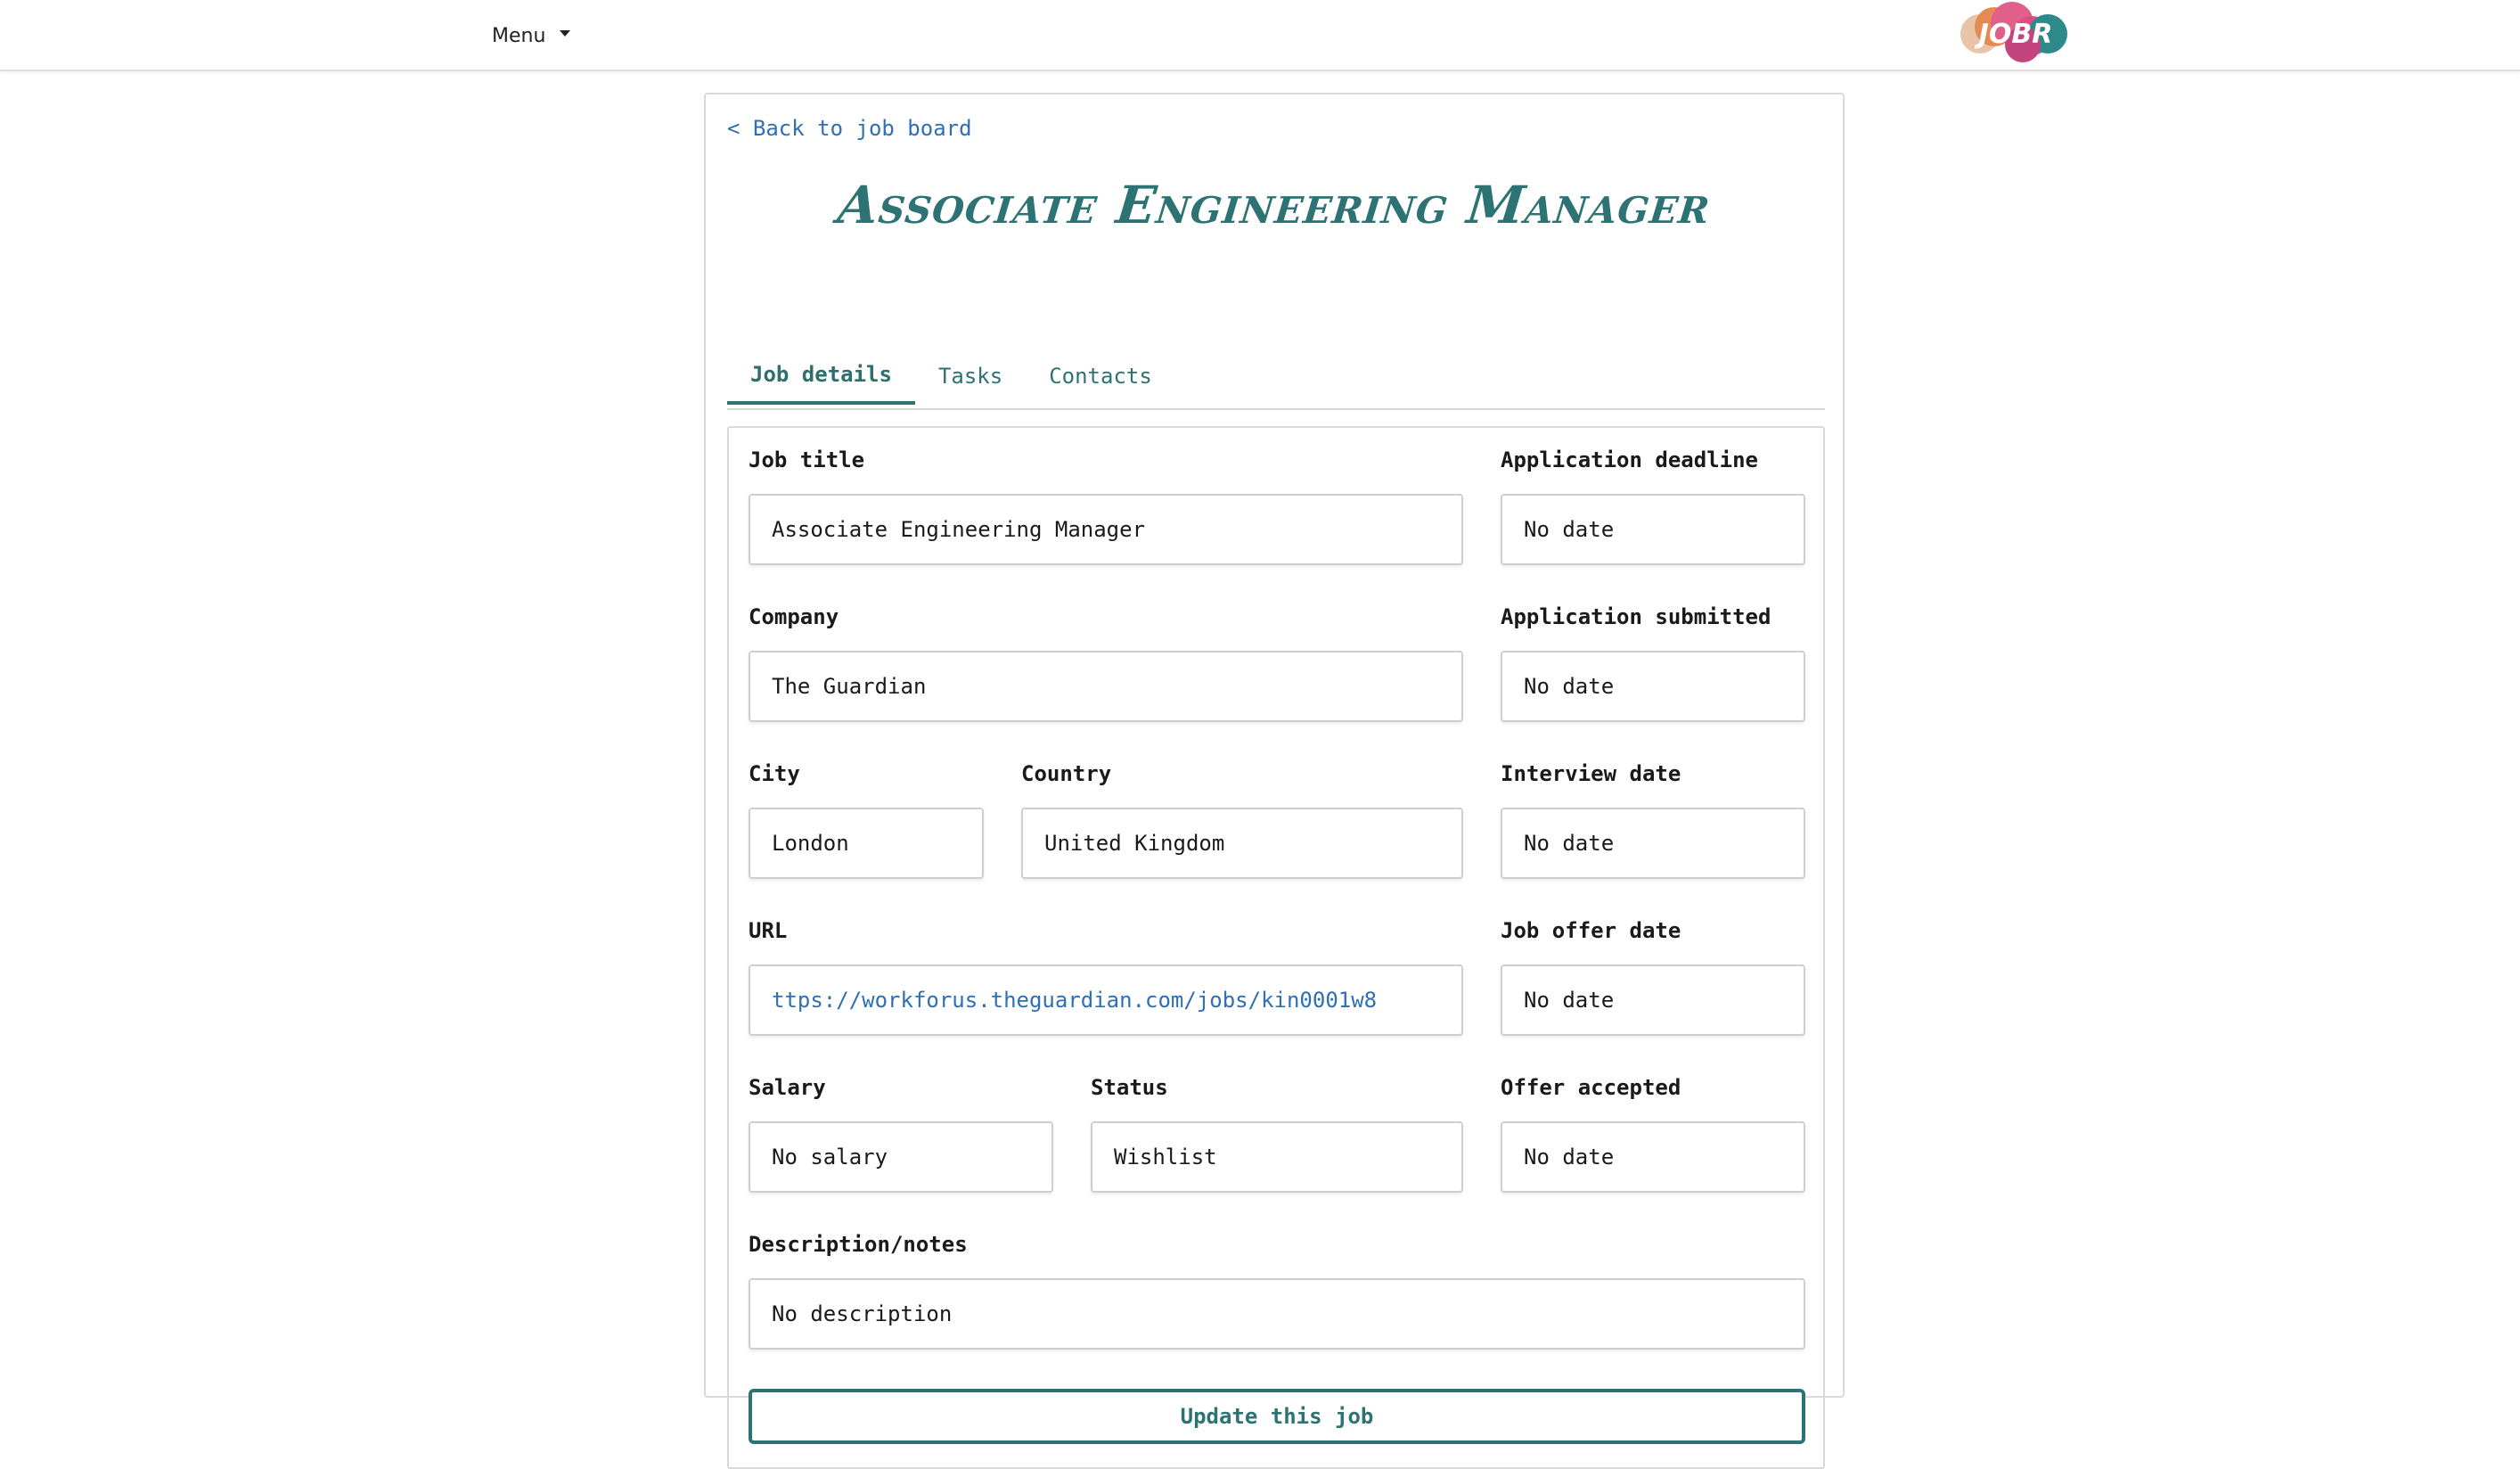  Describe the element at coordinates (858, 1244) in the screenshot. I see `description-label: Description/notes` at that location.